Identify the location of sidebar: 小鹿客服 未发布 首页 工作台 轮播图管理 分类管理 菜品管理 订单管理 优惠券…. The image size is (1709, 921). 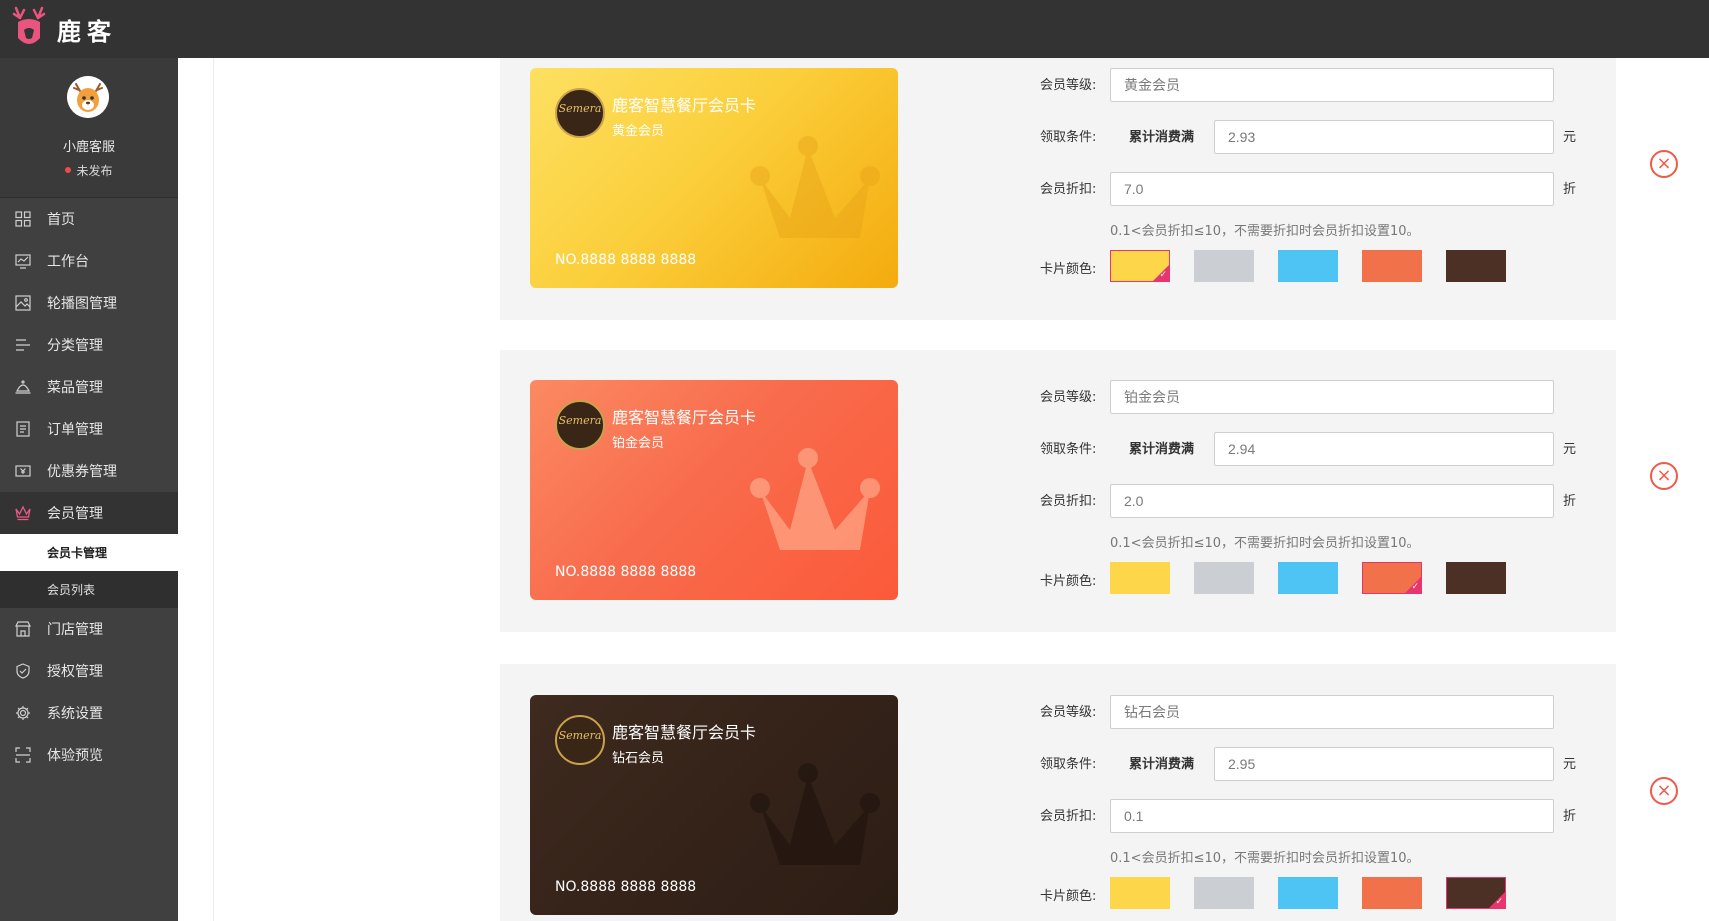
(89, 489).